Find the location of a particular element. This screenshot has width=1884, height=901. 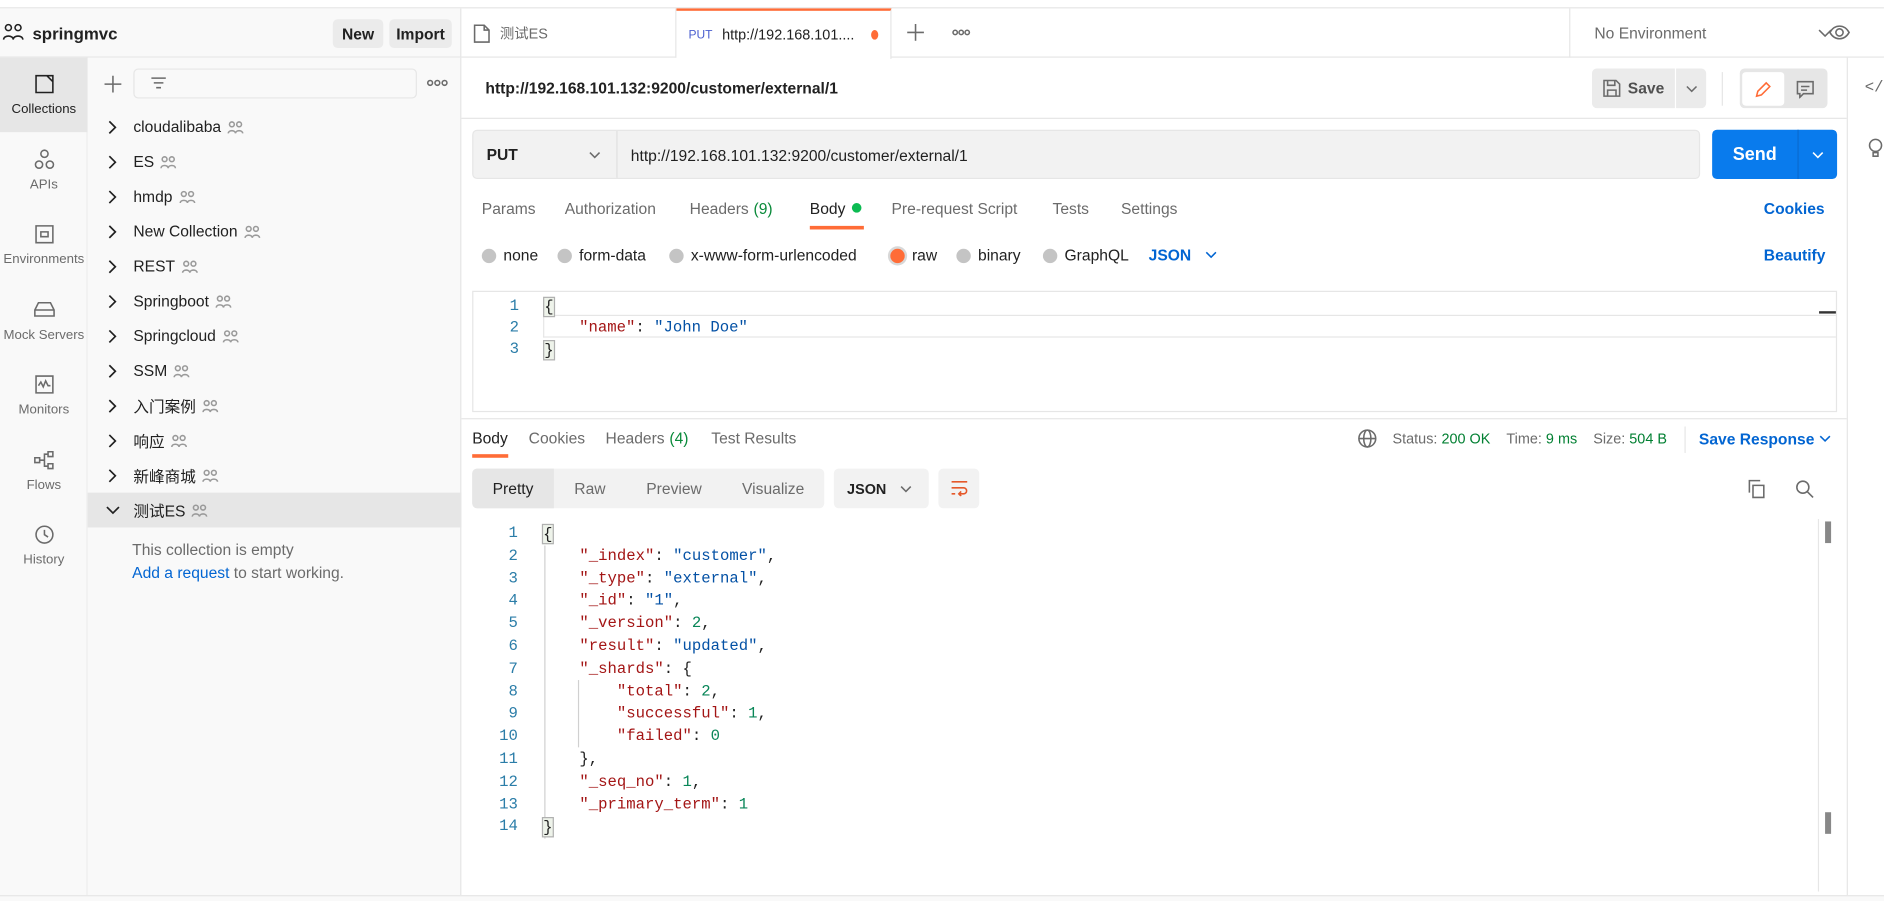

wrap-lines-button is located at coordinates (959, 488).